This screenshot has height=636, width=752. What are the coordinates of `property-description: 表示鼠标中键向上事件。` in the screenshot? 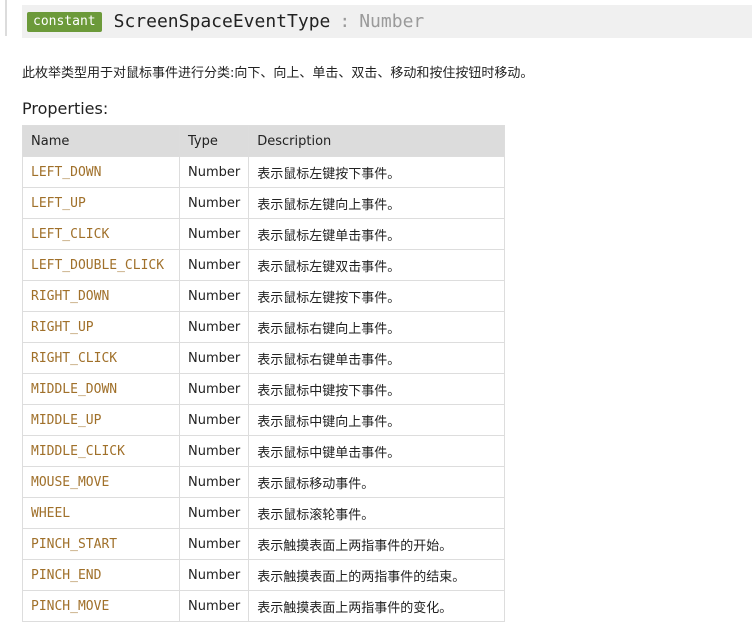 It's located at (377, 420).